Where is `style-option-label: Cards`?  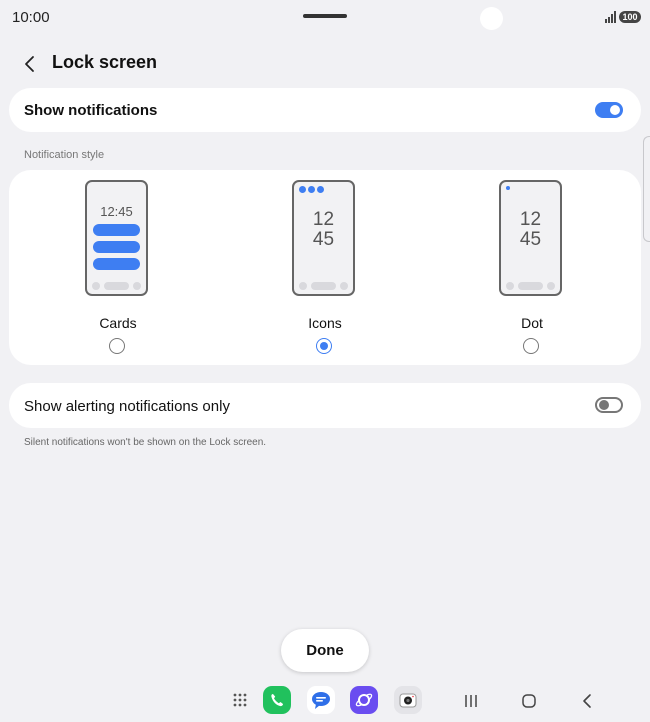
style-option-label: Cards is located at coordinates (118, 323).